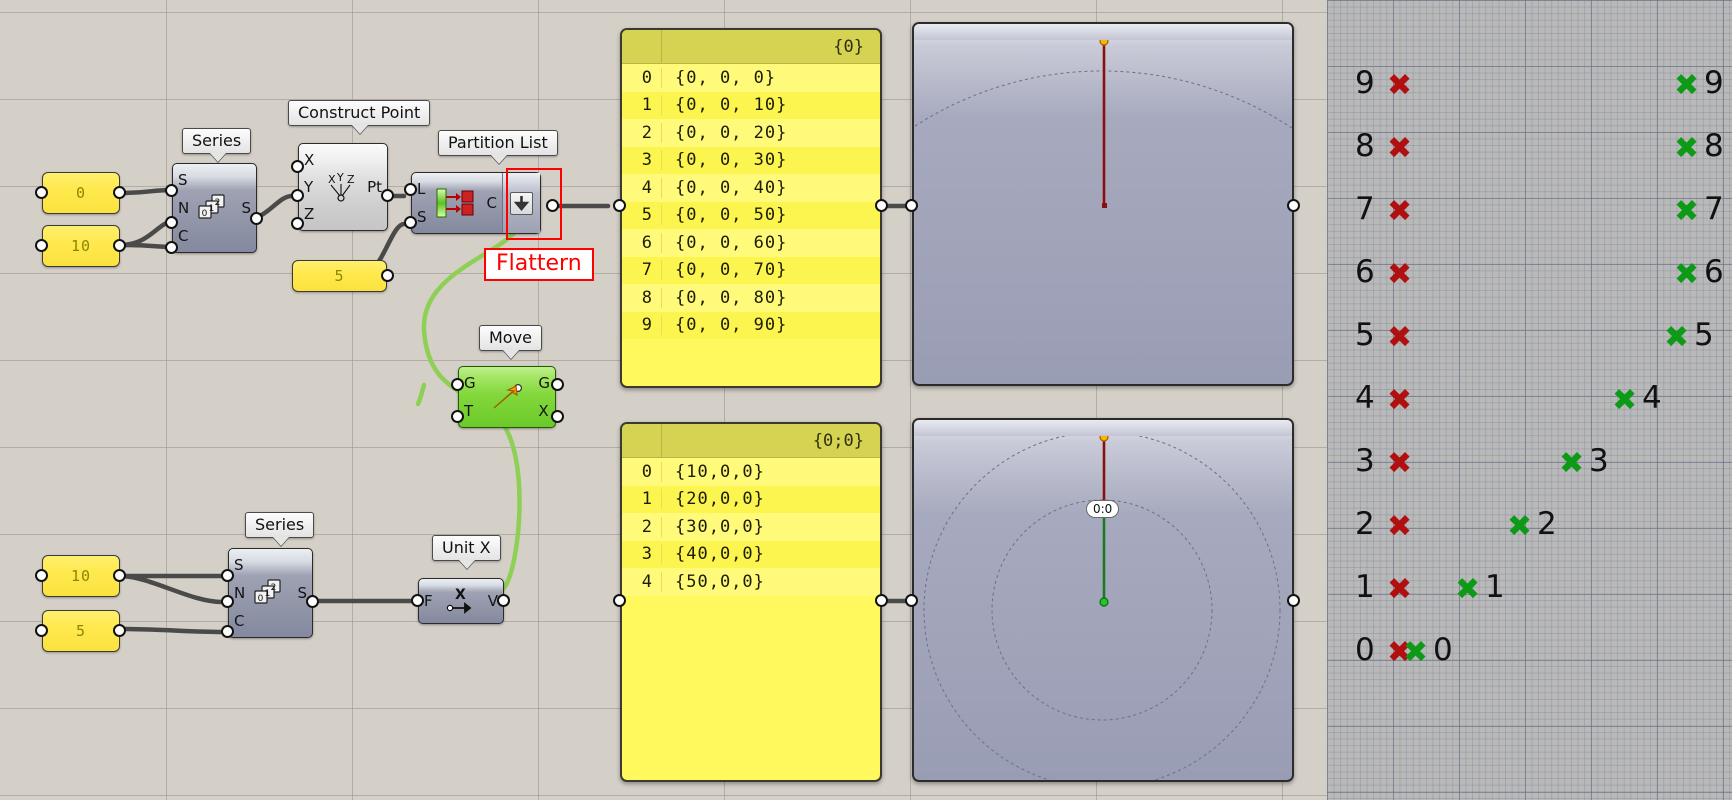 Image resolution: width=1732 pixels, height=800 pixels. I want to click on svg-text: 0, so click(261, 599).